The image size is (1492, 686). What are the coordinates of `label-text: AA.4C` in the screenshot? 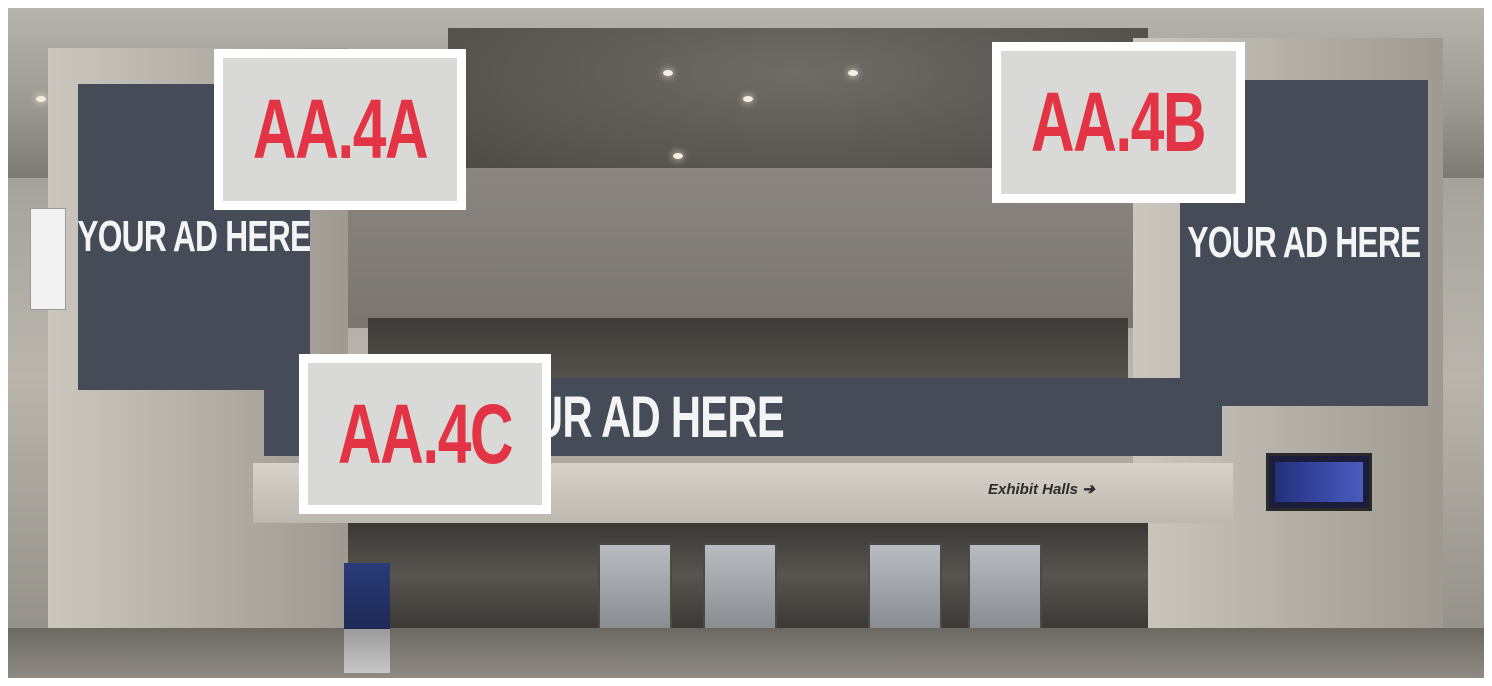 It's located at (425, 433).